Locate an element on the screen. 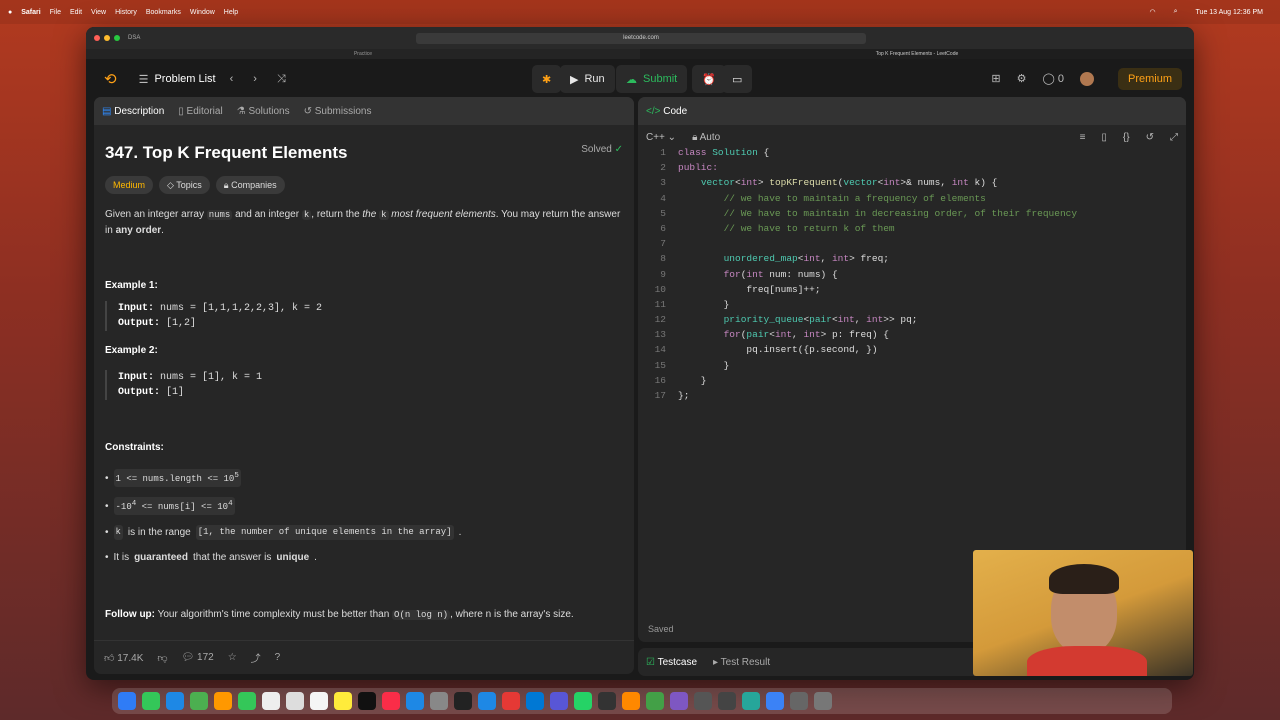  folder-icon is located at coordinates (775, 701).